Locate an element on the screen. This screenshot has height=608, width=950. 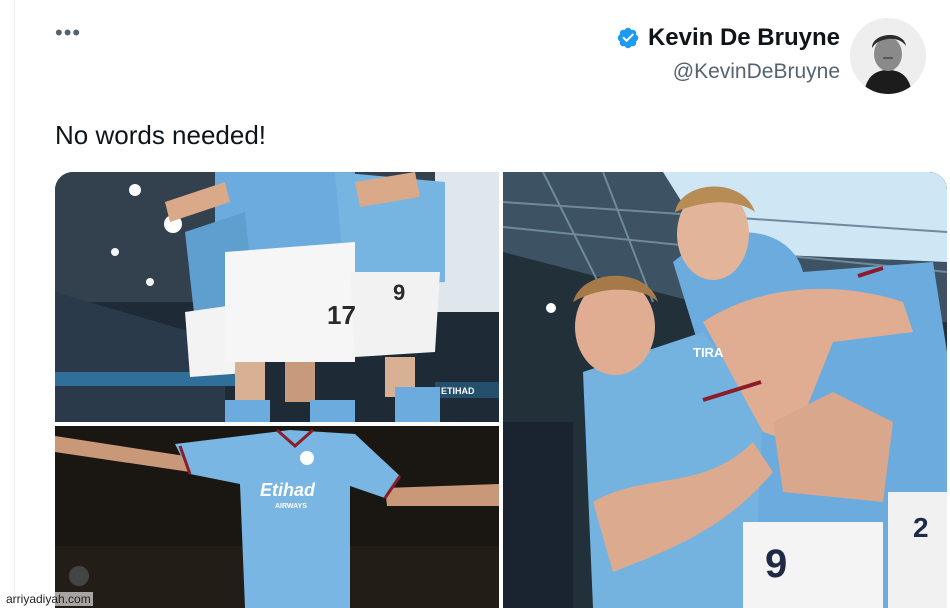
shirt-sponsor: Etihad is located at coordinates (288, 490).